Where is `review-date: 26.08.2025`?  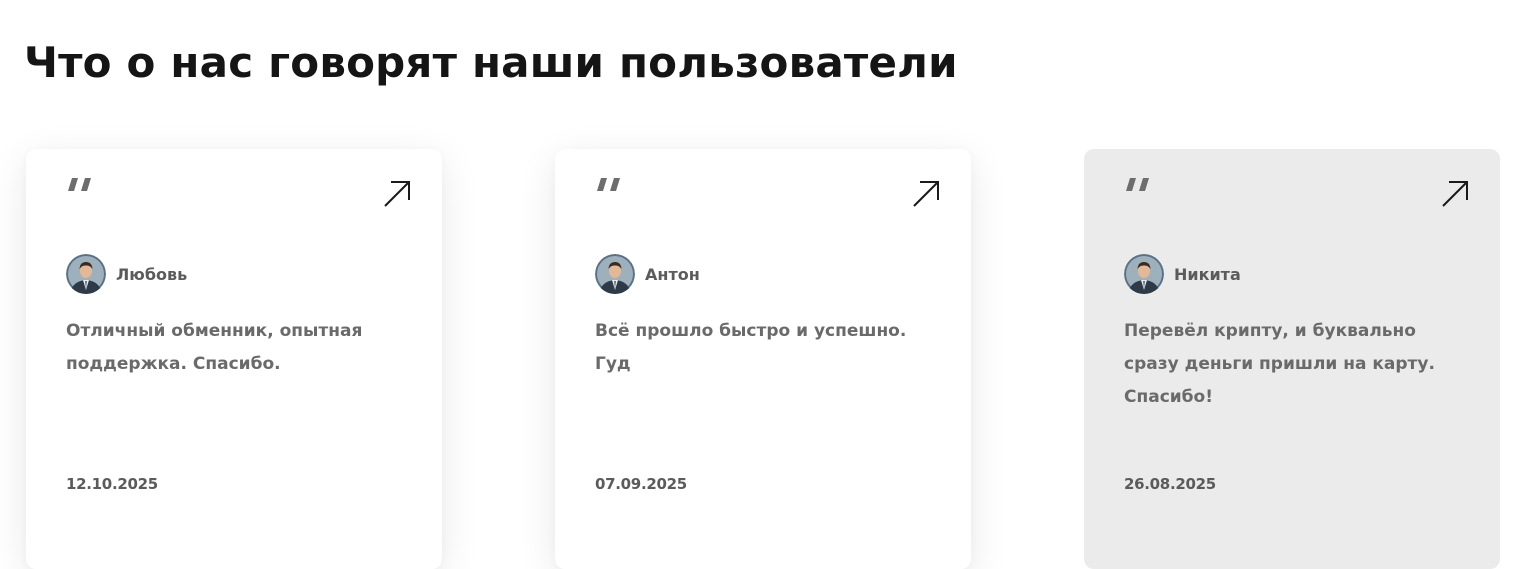 review-date: 26.08.2025 is located at coordinates (1170, 484).